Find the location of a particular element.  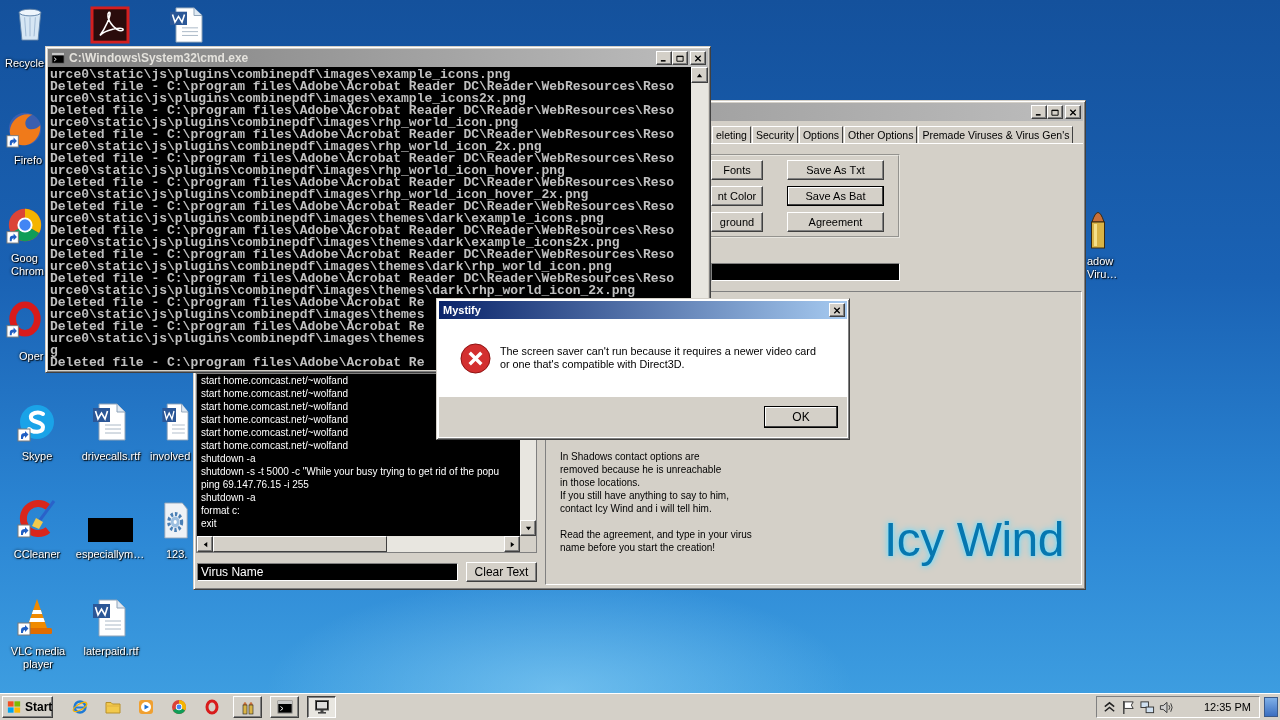

scrollbar-thumb is located at coordinates (300, 544).